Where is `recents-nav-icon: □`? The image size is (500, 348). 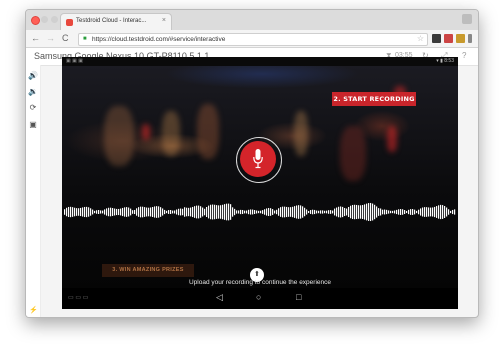
recents-nav-icon: □ is located at coordinates (298, 297).